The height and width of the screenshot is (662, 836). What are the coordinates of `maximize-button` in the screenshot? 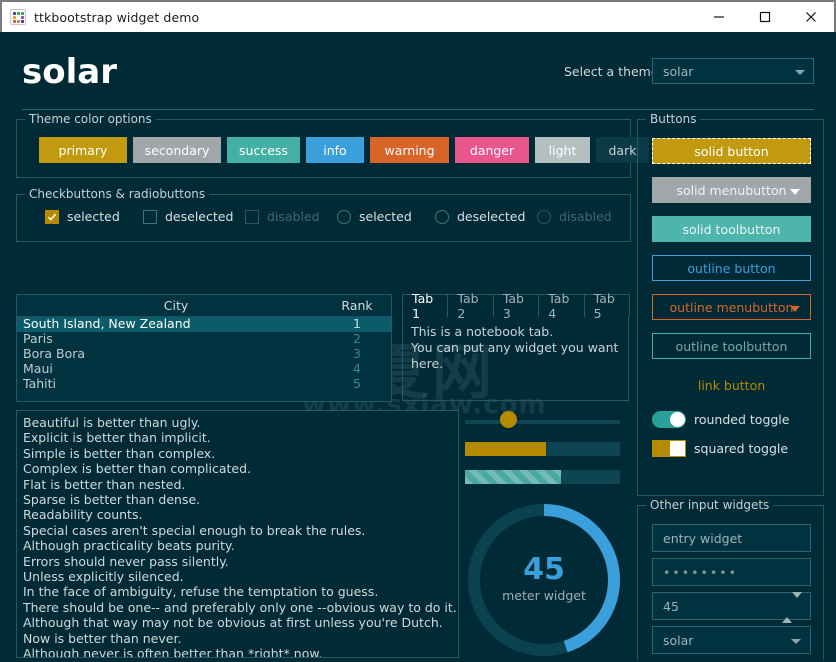 It's located at (765, 17).